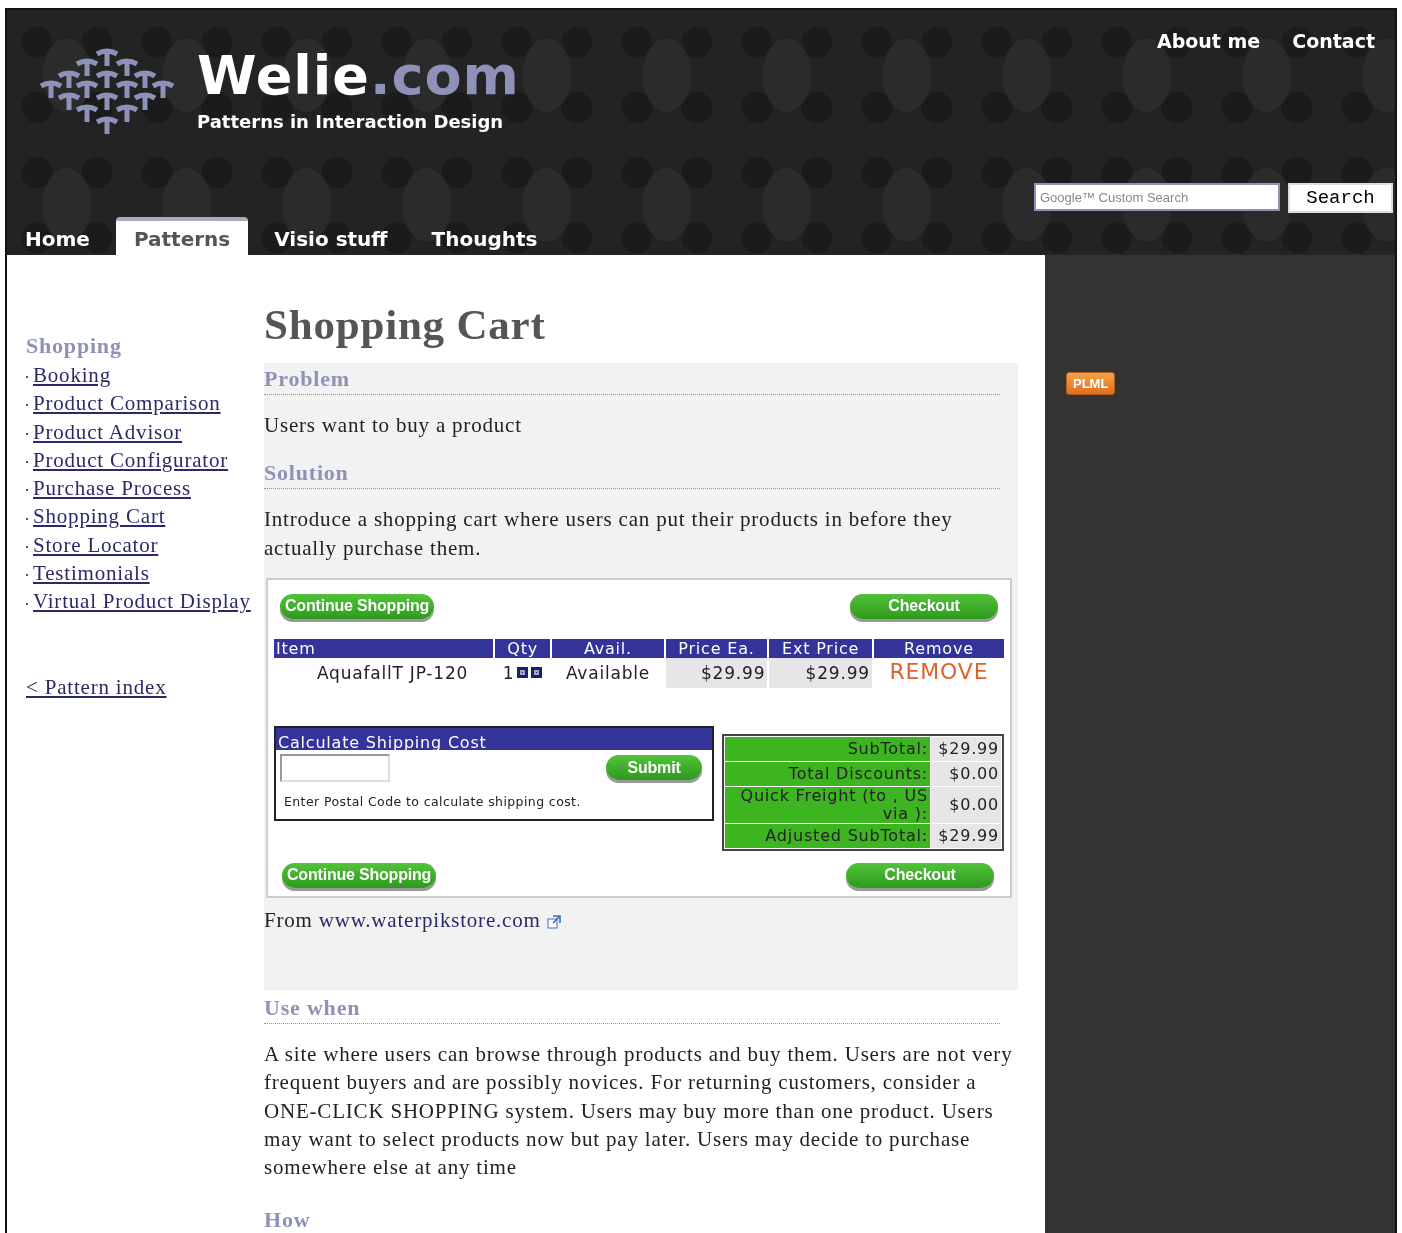 The width and height of the screenshot is (1402, 1233). I want to click on source-label: From, so click(289, 919).